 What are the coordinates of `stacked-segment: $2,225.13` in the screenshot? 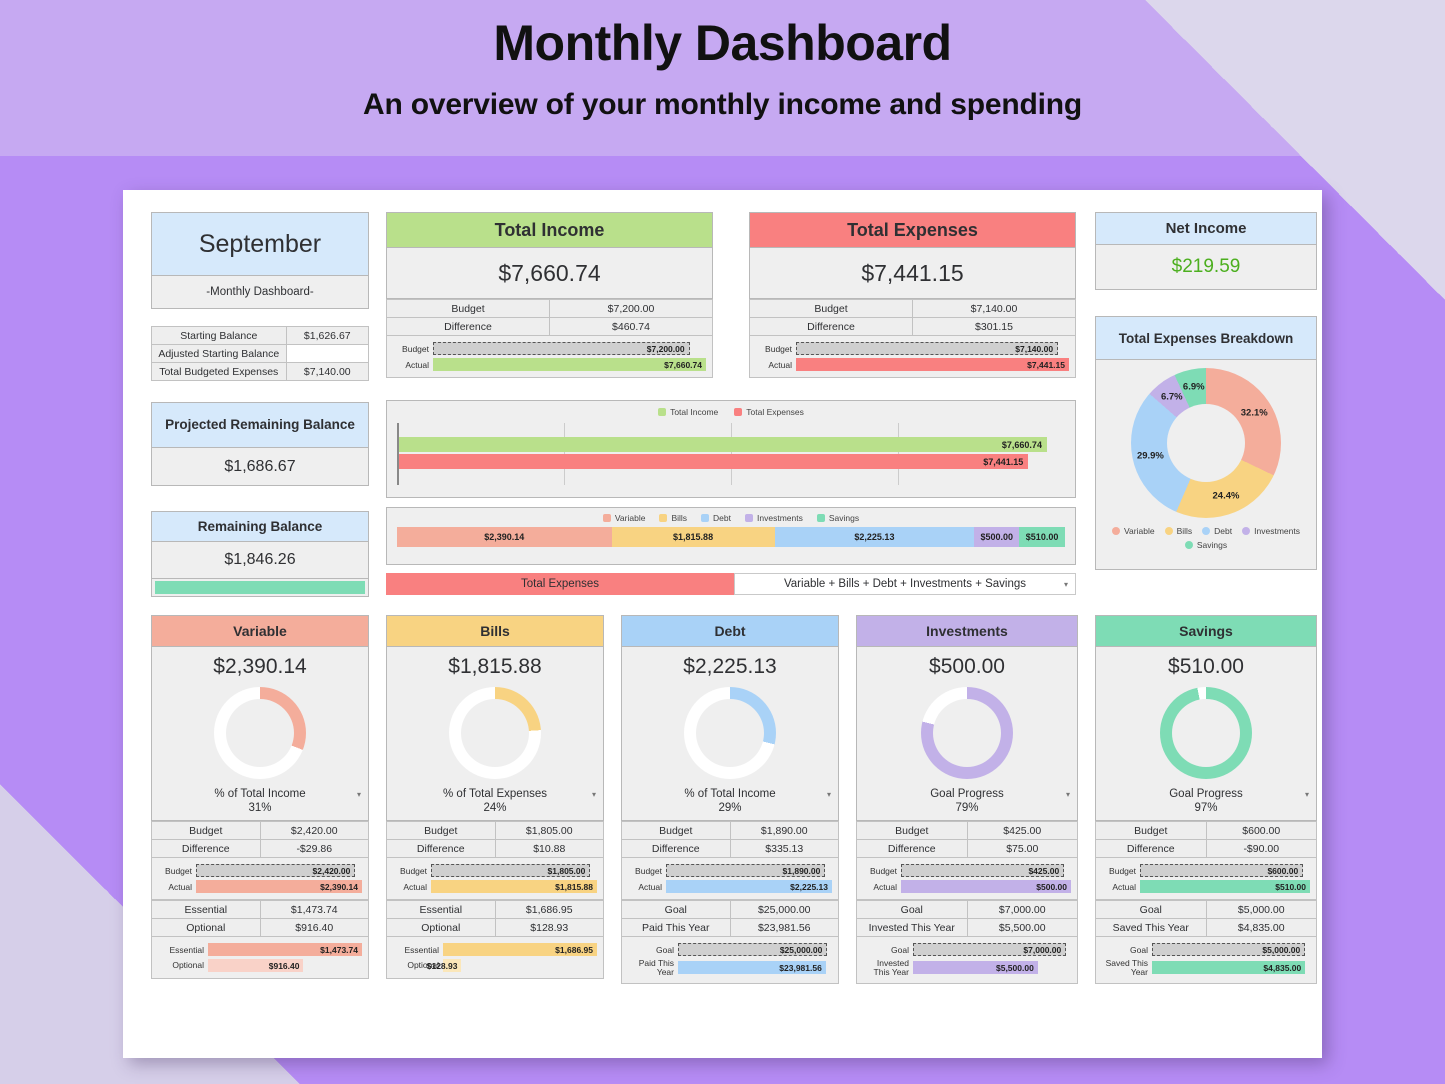 It's located at (874, 537).